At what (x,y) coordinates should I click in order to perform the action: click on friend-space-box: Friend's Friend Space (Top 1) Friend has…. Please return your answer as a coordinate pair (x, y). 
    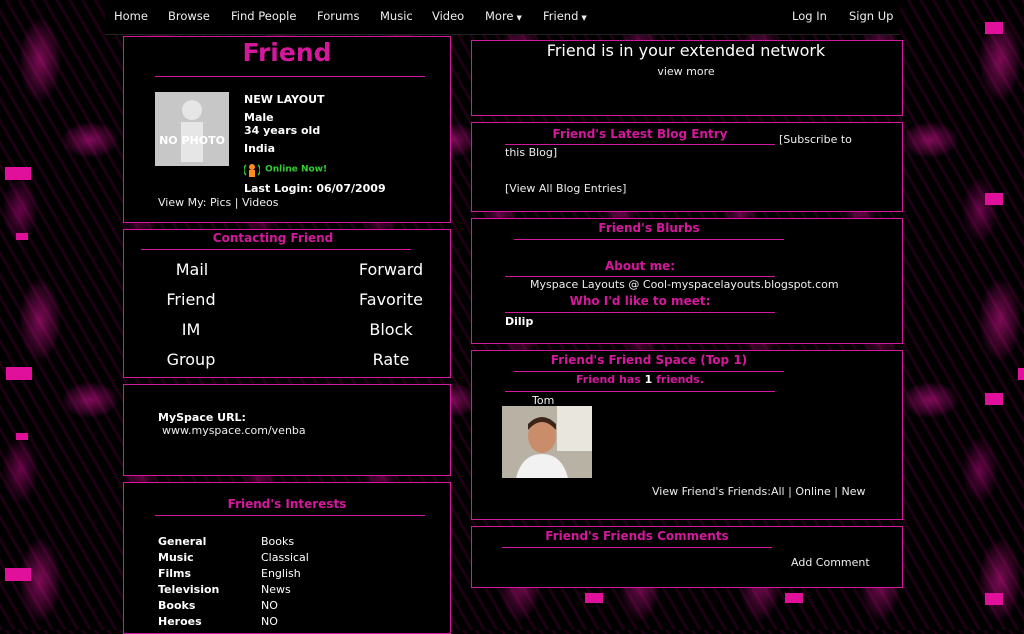
    Looking at the image, I should click on (687, 435).